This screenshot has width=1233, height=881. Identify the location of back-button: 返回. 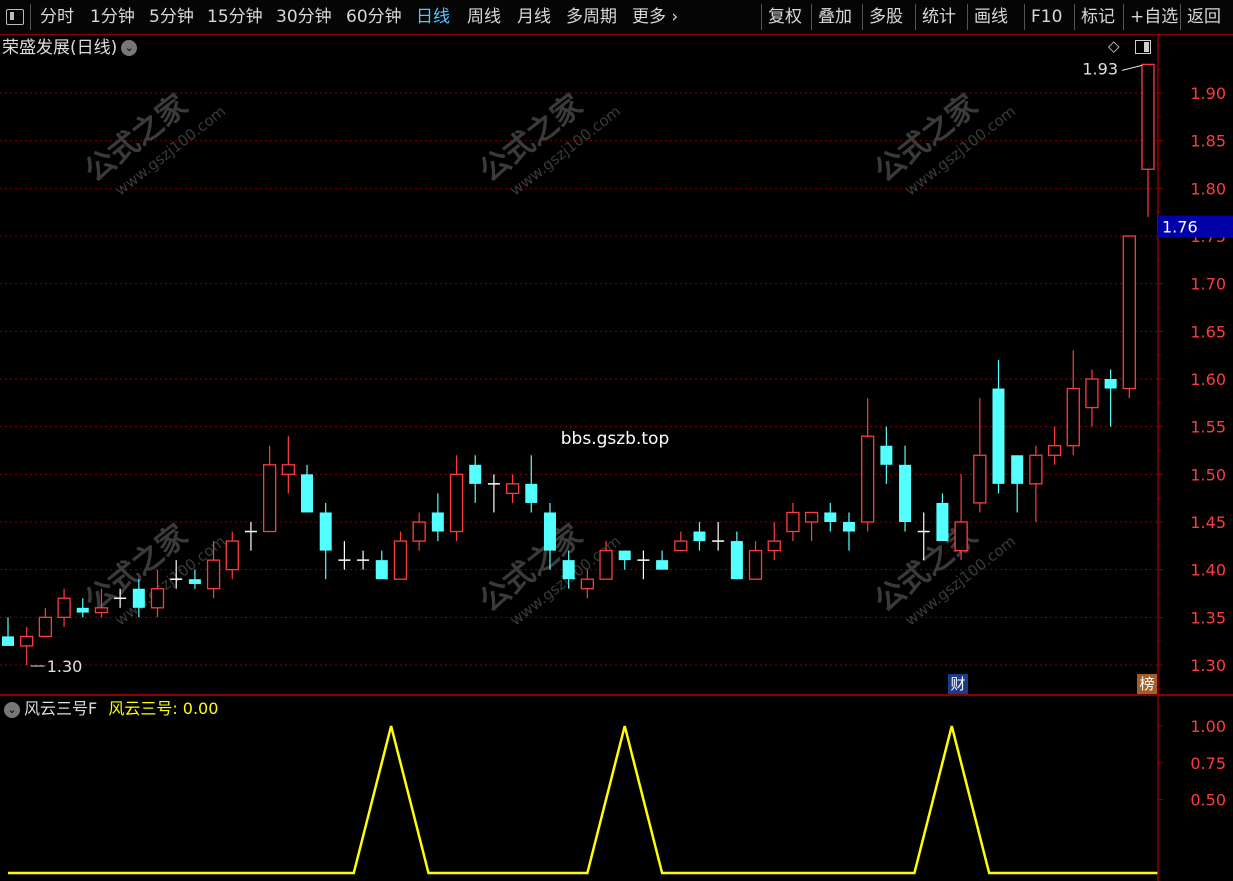
(1204, 17).